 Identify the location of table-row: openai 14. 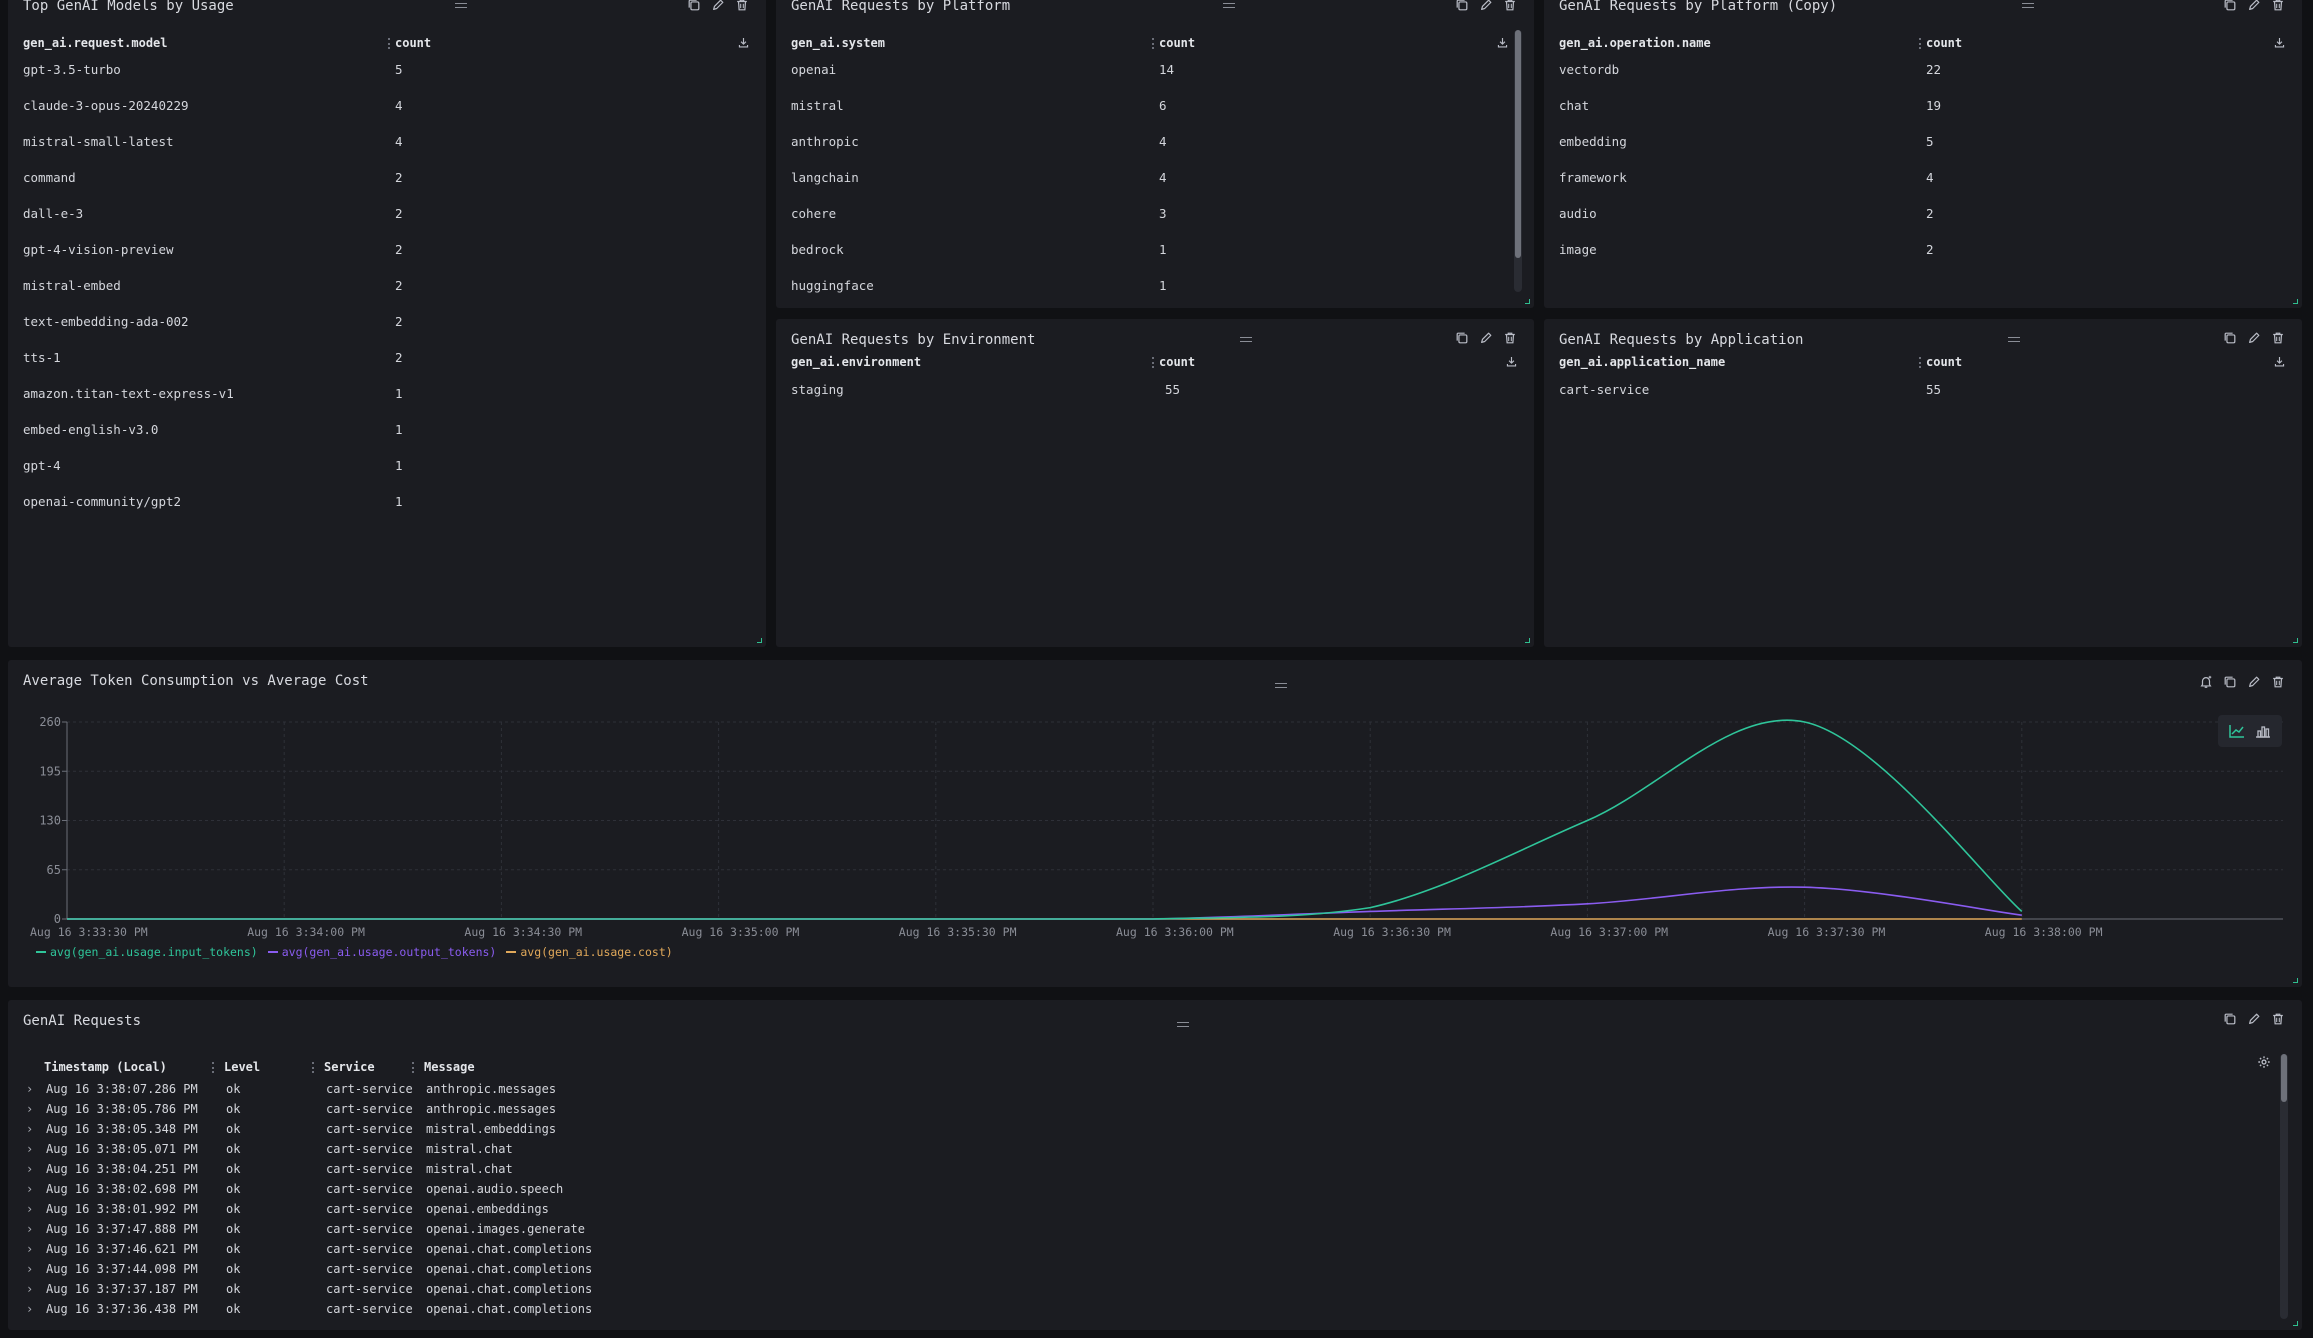
(1150, 80).